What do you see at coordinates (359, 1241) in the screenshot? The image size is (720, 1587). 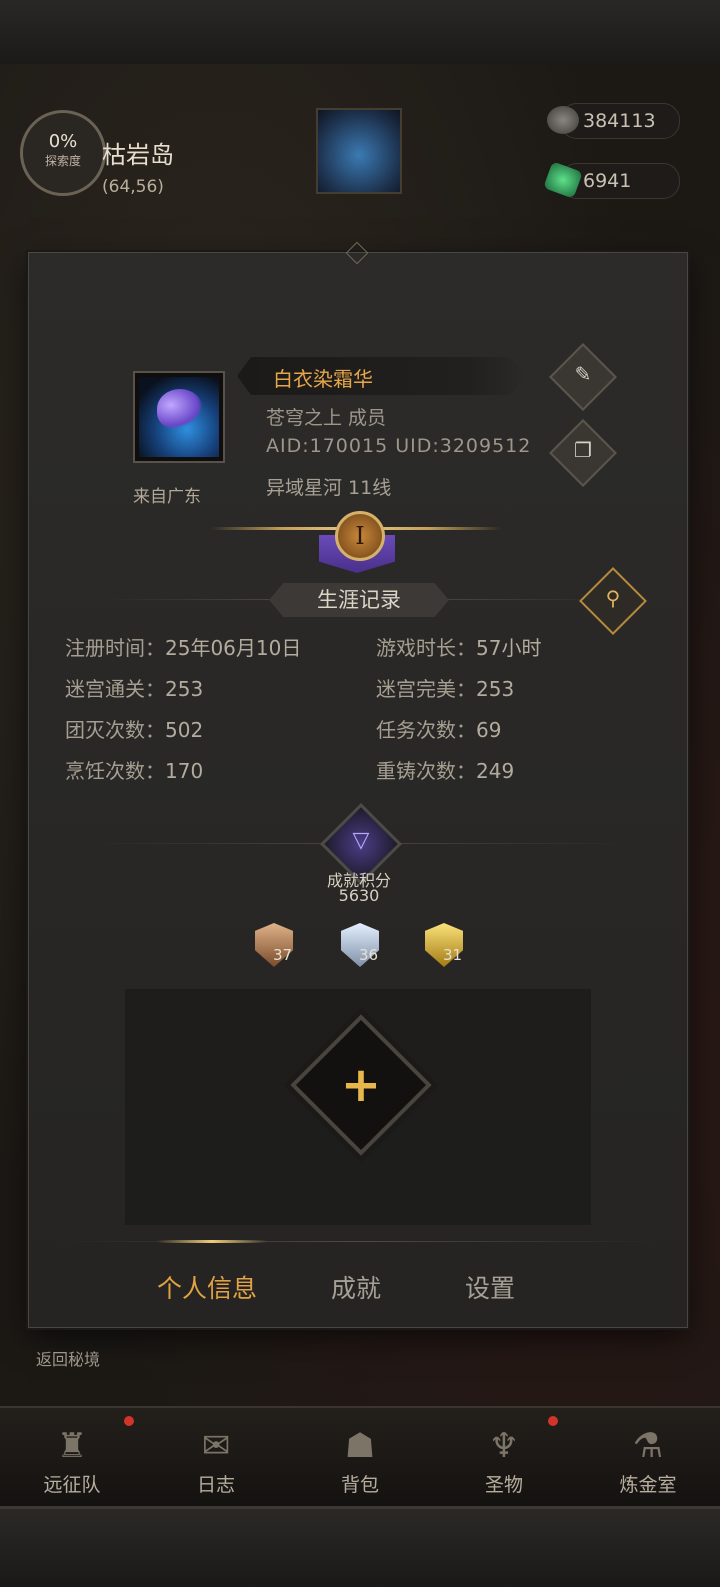 I see `tab-divider` at bounding box center [359, 1241].